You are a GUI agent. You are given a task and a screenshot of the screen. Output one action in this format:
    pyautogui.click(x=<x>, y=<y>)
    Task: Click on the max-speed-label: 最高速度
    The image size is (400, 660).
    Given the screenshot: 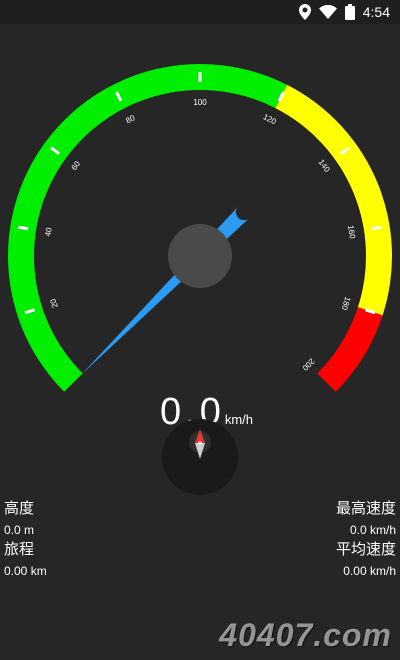 What is the action you would take?
    pyautogui.click(x=365, y=508)
    